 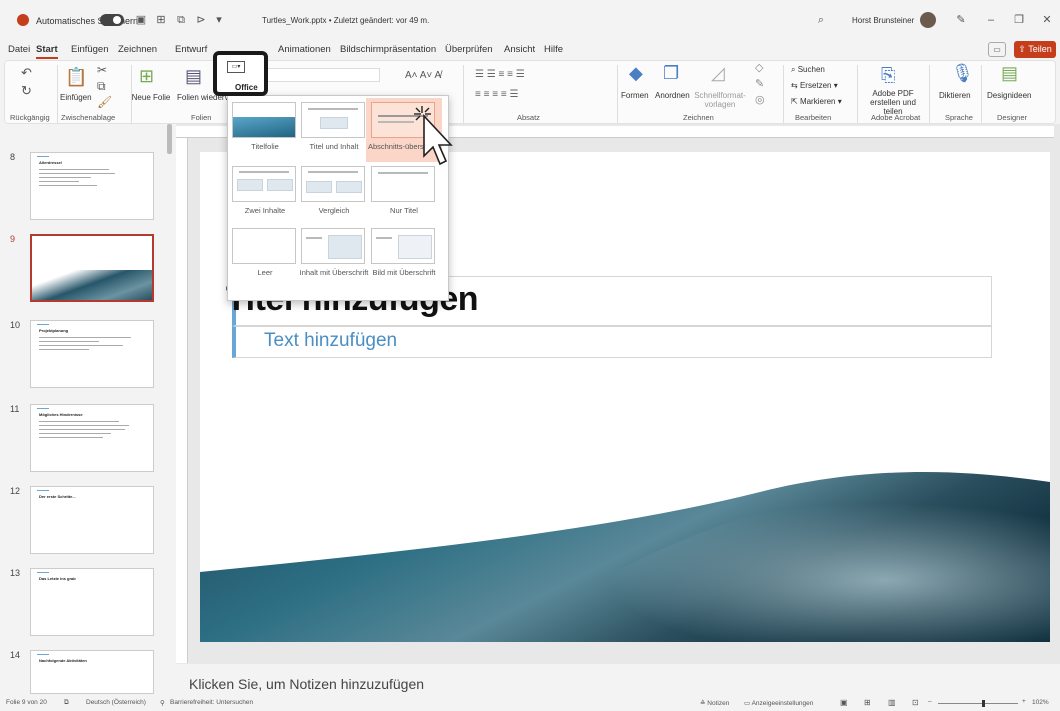 What do you see at coordinates (201, 20) in the screenshot?
I see `folder-icon: ⊳` at bounding box center [201, 20].